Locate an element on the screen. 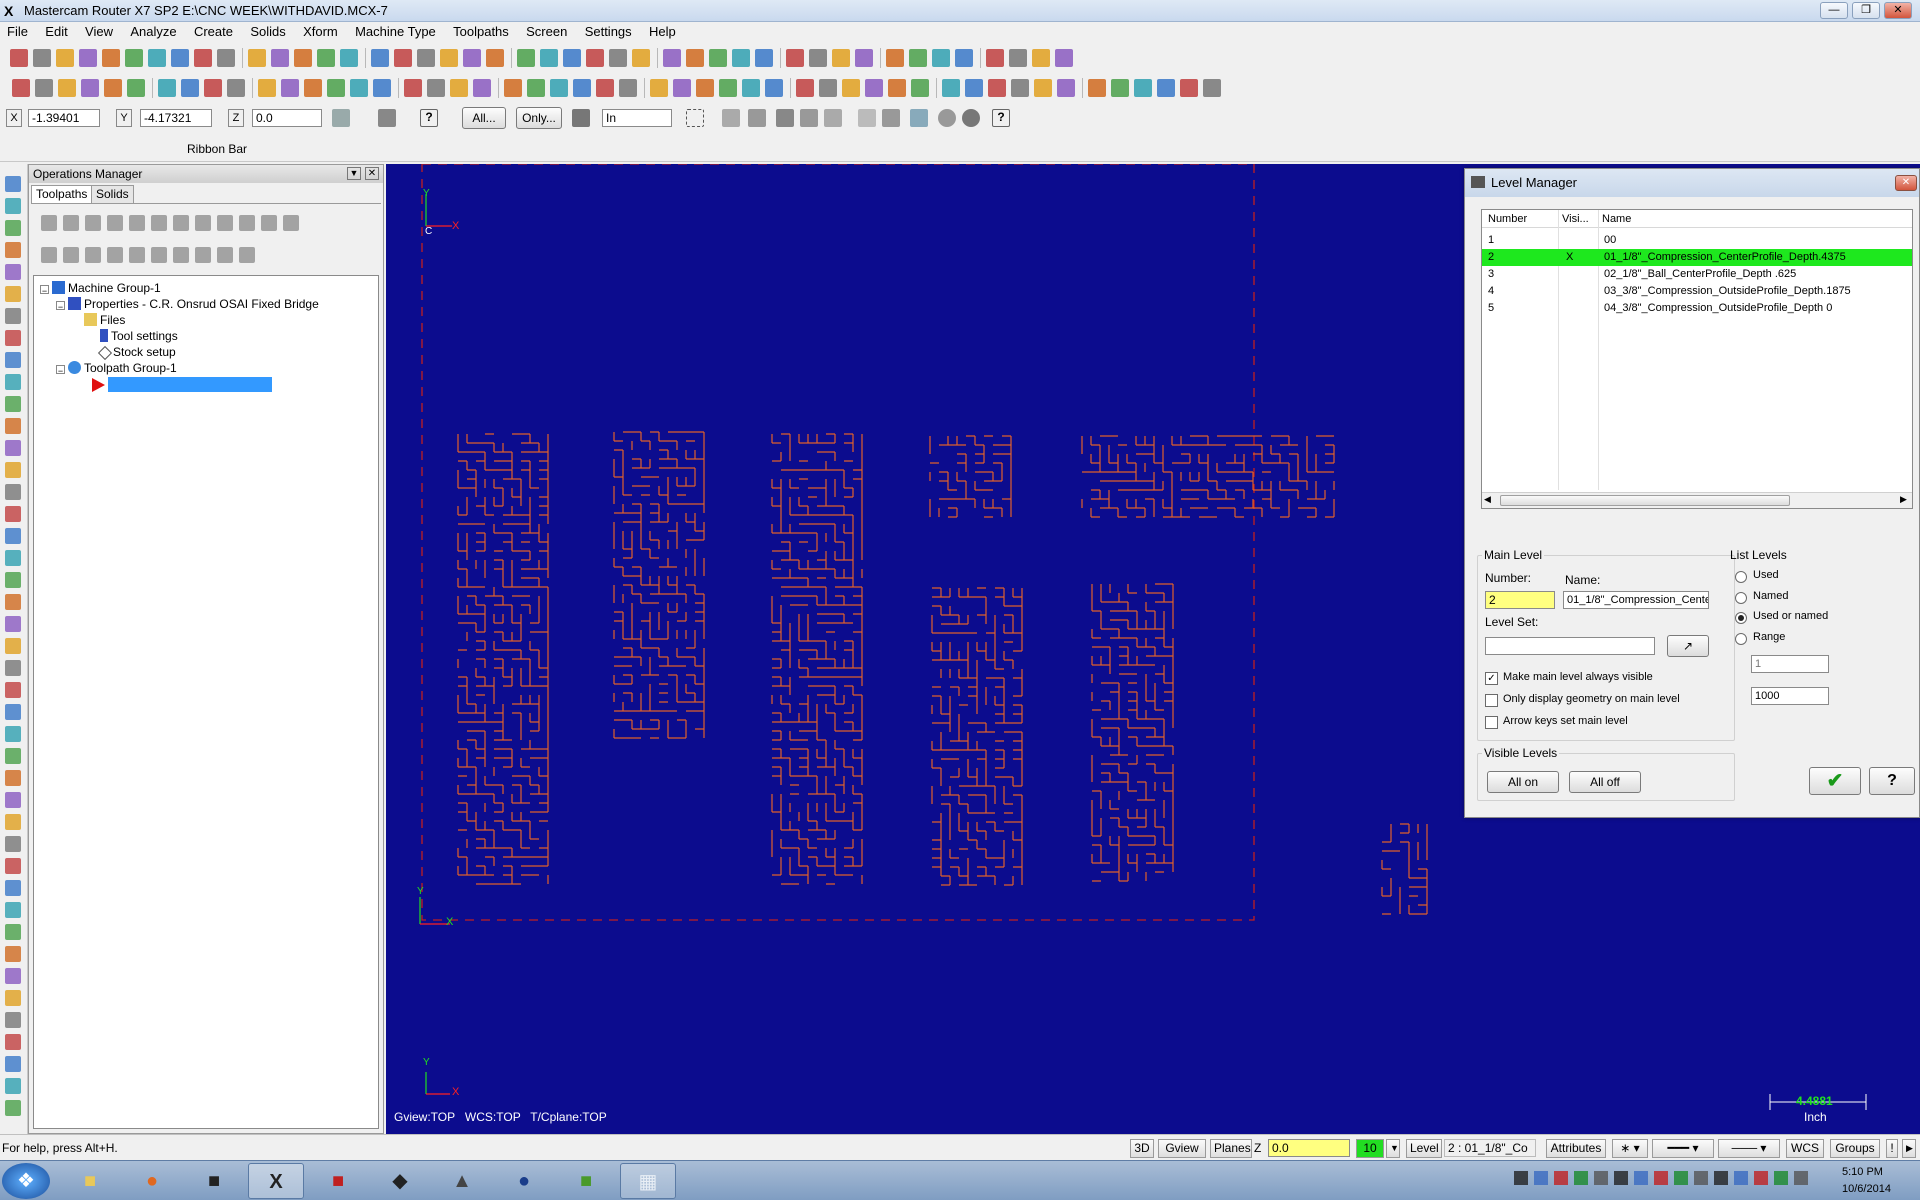  help-icon: ? is located at coordinates (429, 118).